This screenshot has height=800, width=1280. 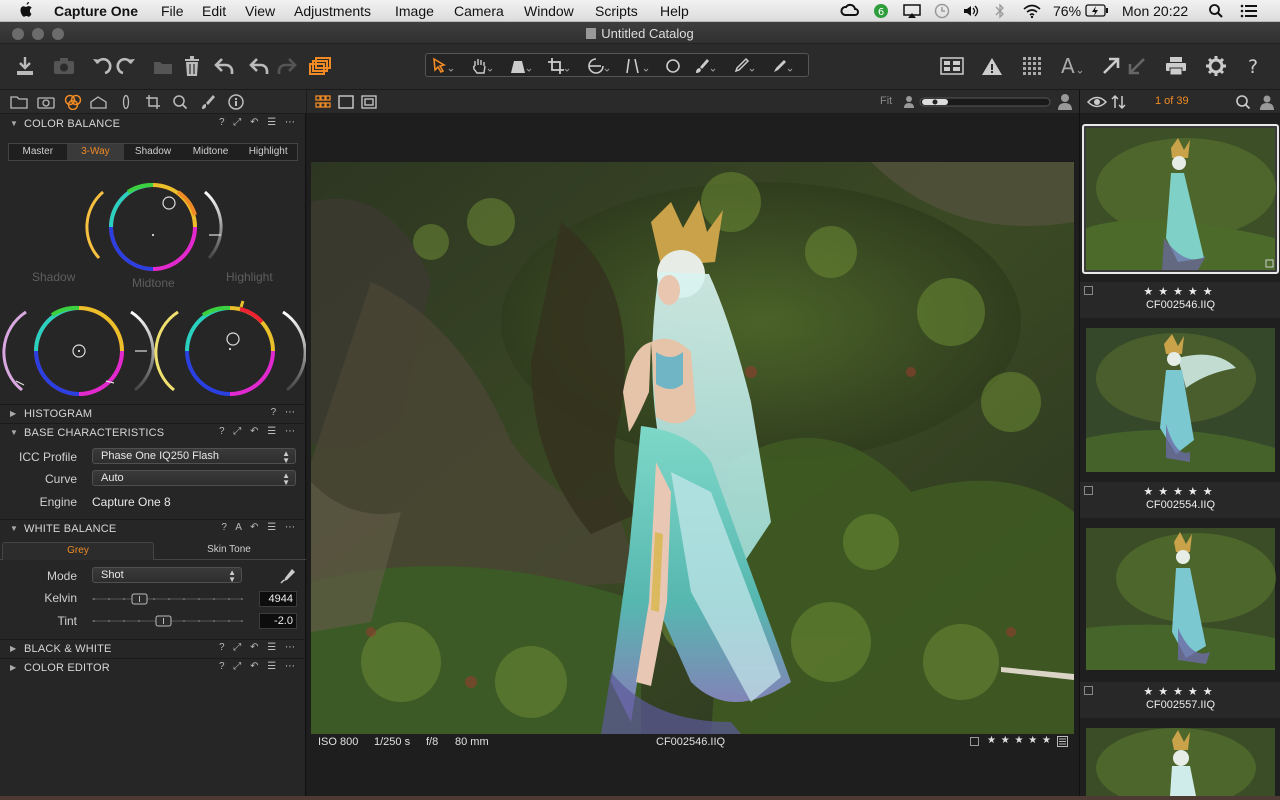 What do you see at coordinates (166, 351) in the screenshot?
I see `highlight-warm-slider` at bounding box center [166, 351].